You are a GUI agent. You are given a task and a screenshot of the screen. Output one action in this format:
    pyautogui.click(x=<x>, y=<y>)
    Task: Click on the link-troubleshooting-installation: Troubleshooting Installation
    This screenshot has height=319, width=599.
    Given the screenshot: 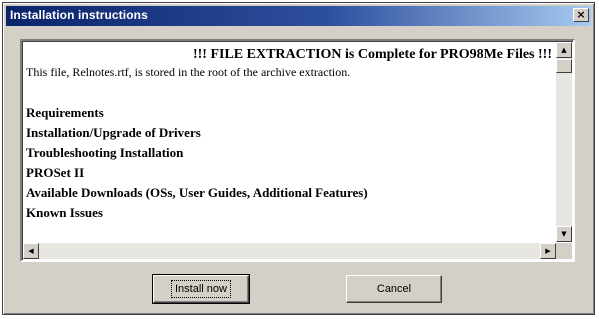 What is the action you would take?
    pyautogui.click(x=290, y=153)
    